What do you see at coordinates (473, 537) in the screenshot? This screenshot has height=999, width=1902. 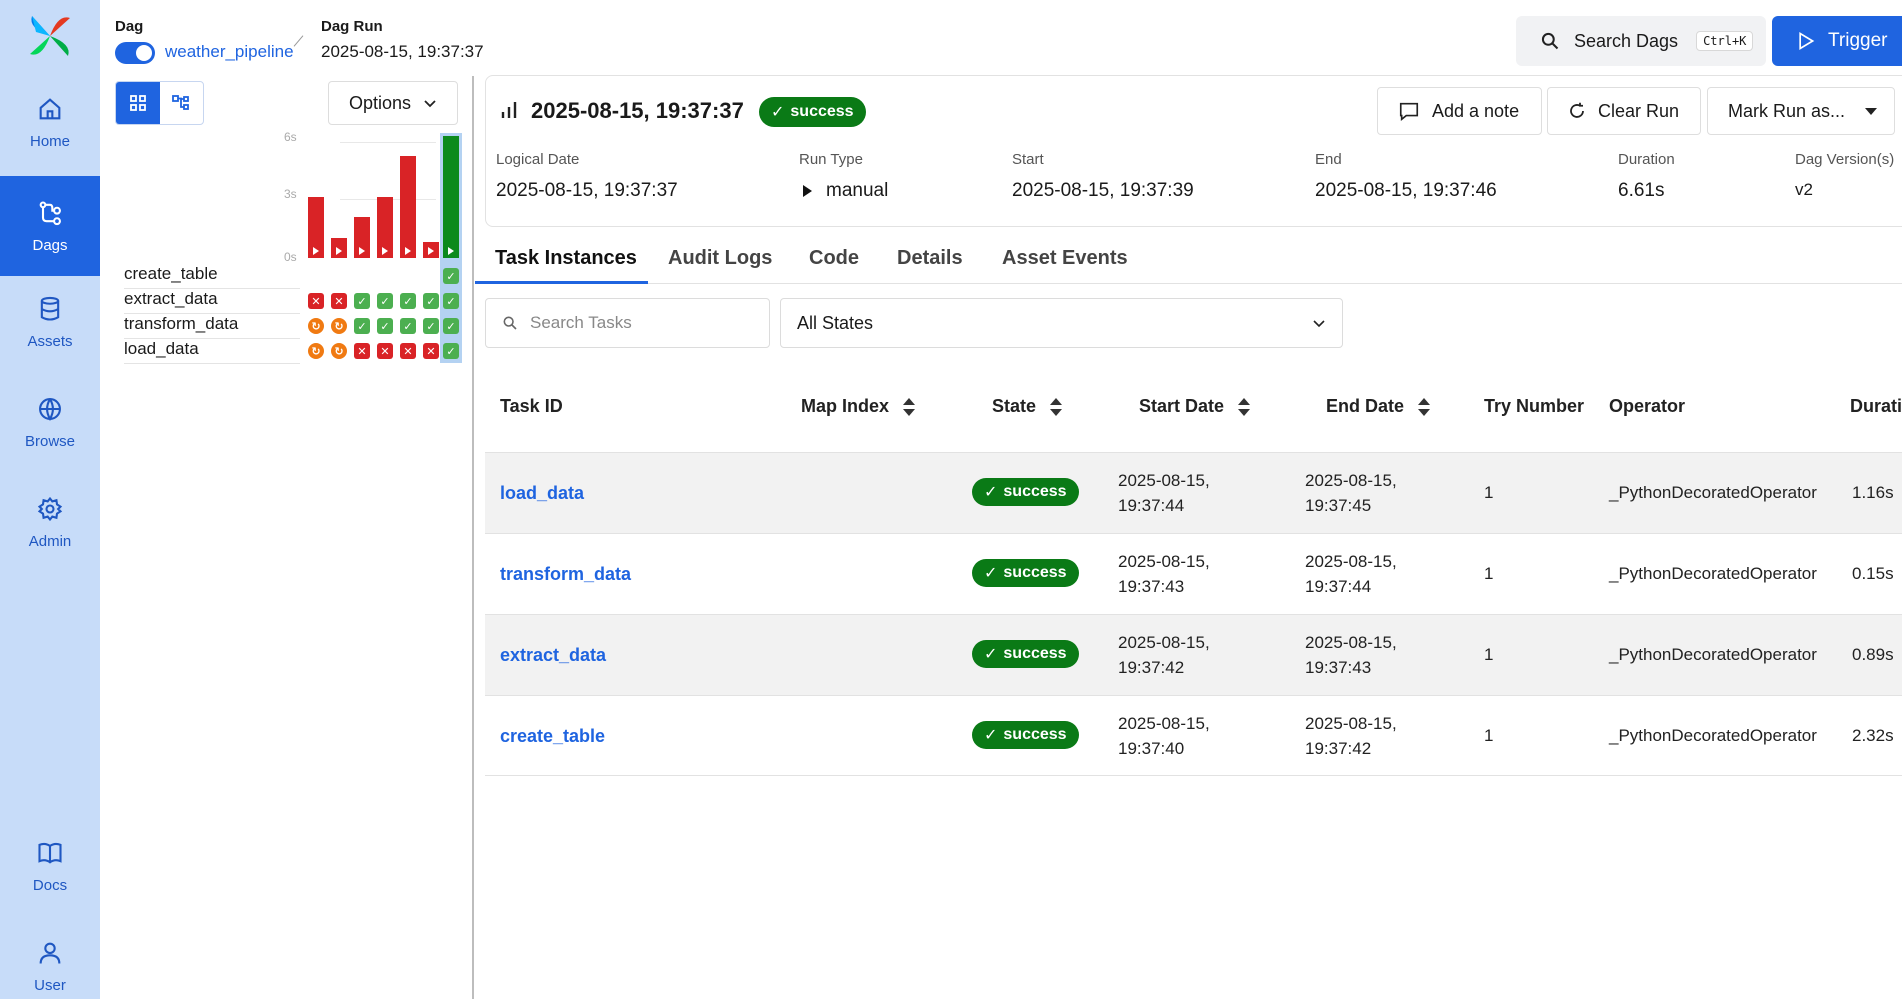 I see `panel-splitter` at bounding box center [473, 537].